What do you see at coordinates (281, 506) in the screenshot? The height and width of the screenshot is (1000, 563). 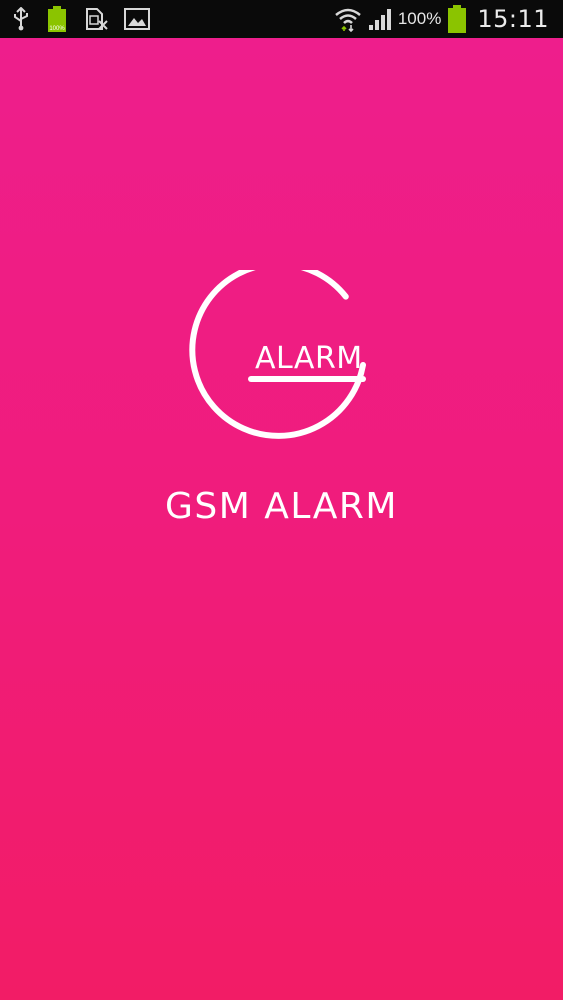 I see `app-title: GSM ALARM` at bounding box center [281, 506].